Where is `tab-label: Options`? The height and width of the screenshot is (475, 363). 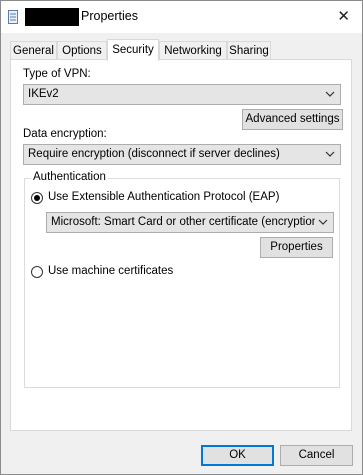 tab-label: Options is located at coordinates (82, 51).